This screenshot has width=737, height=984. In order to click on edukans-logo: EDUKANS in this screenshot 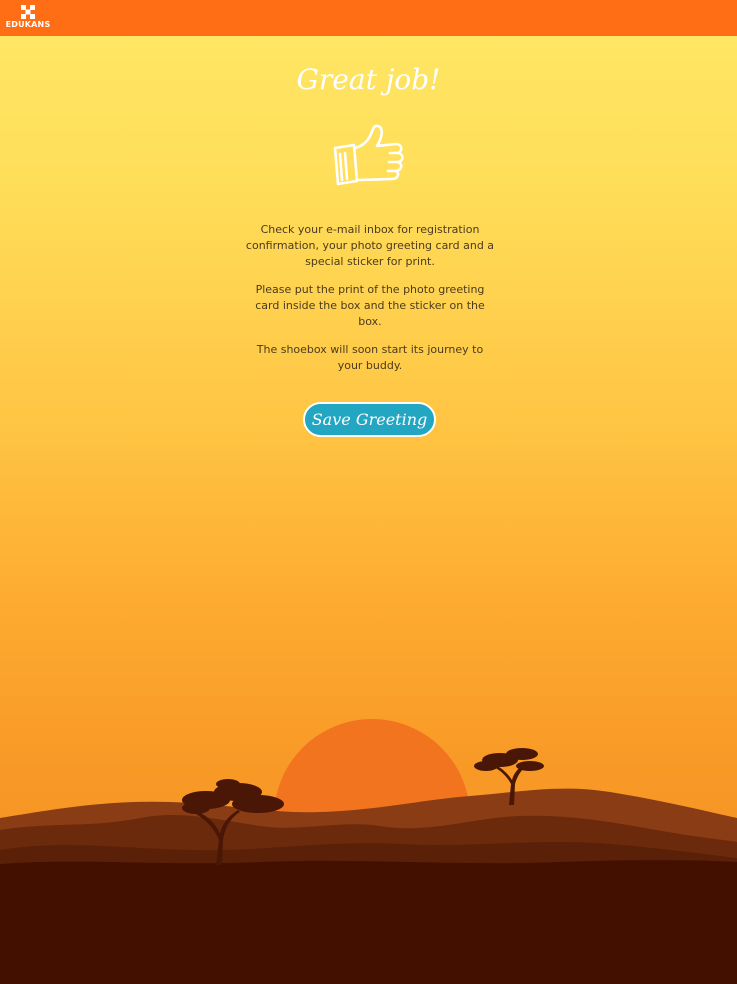, I will do `click(28, 18)`.